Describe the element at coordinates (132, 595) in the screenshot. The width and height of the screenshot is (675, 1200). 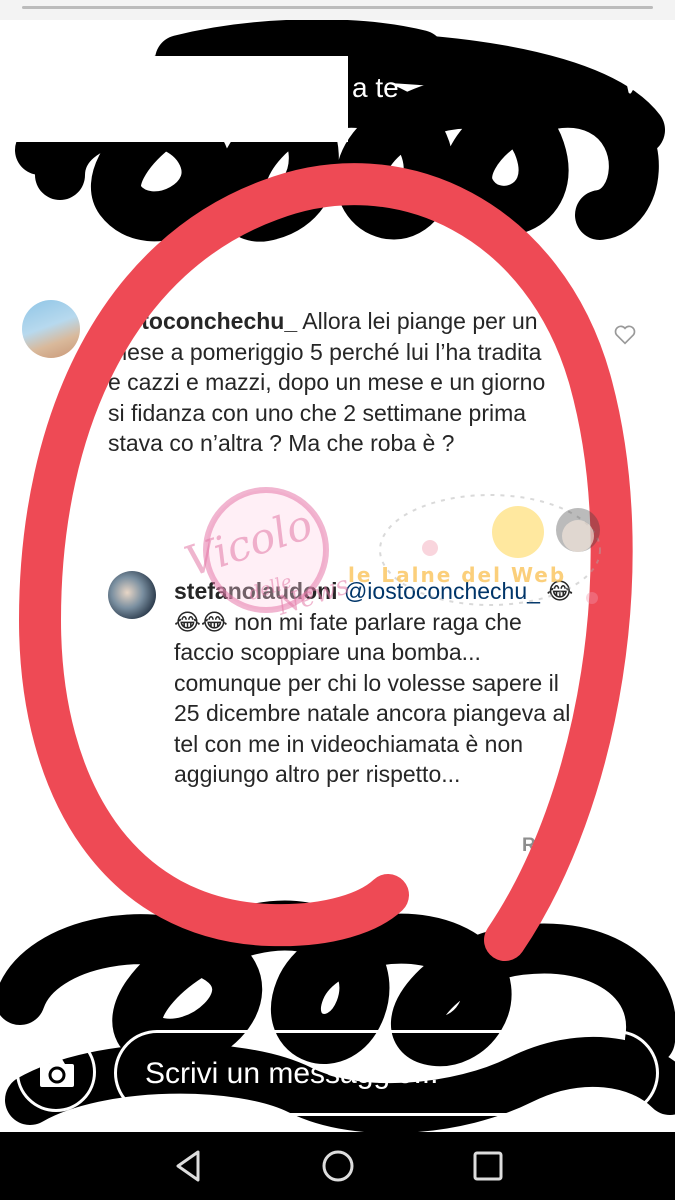
I see `avatar` at that location.